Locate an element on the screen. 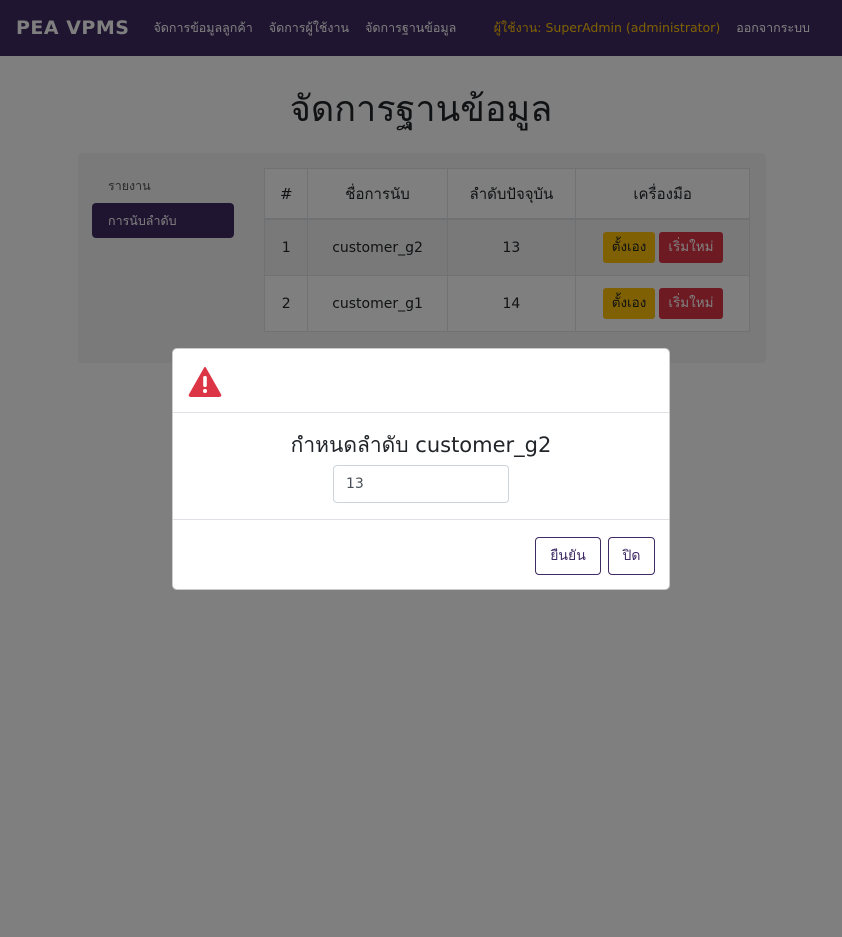 Image resolution: width=842 pixels, height=937 pixels. warning-triangle-icon is located at coordinates (205, 382).